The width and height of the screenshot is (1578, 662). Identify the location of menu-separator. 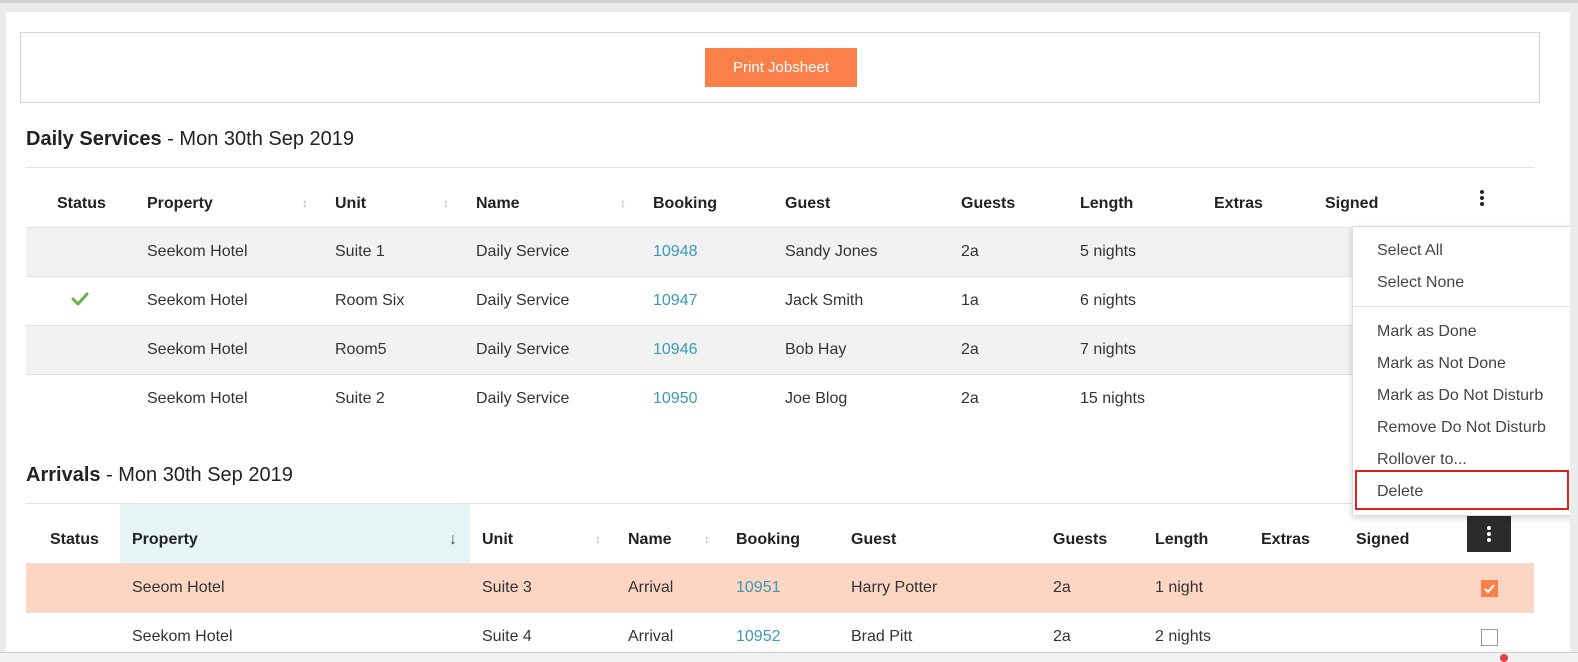
(1461, 306).